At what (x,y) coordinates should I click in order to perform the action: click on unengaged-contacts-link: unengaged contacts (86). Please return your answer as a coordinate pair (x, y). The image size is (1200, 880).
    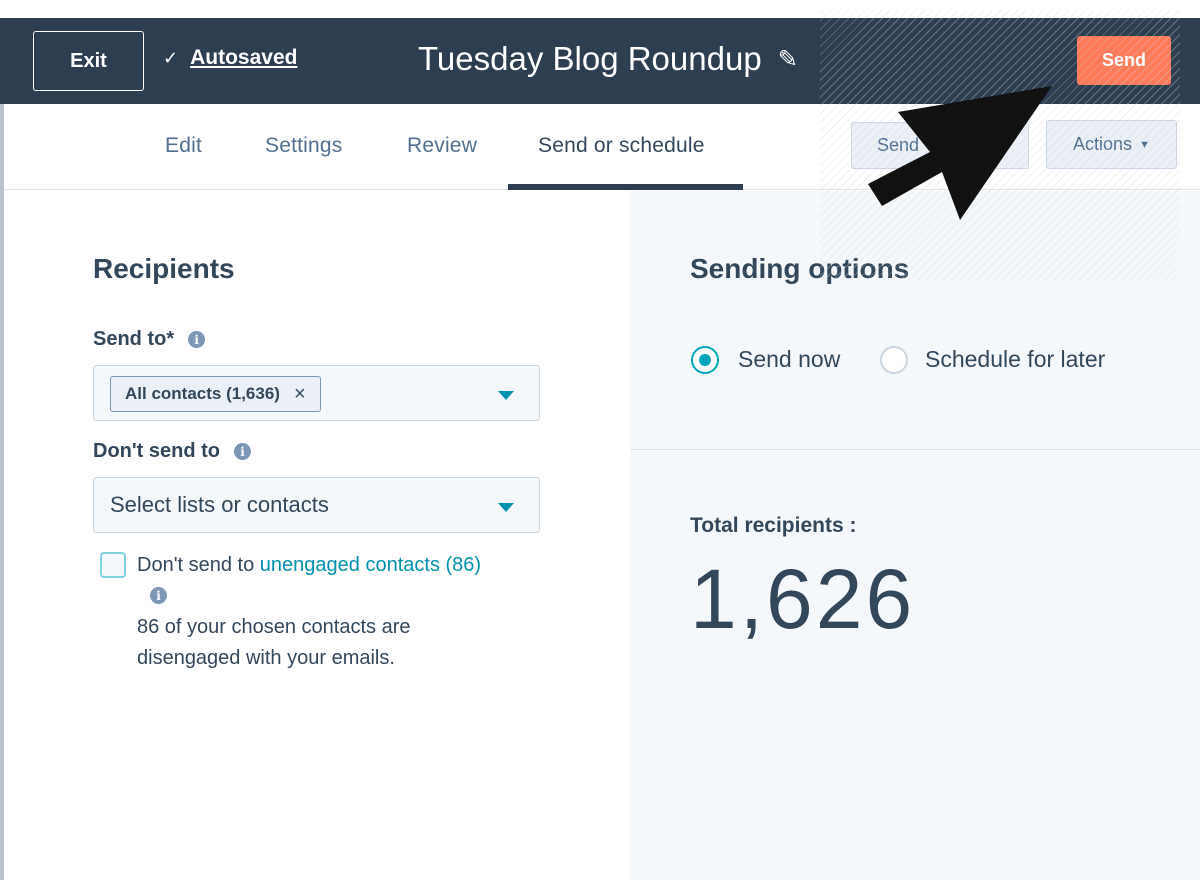
    Looking at the image, I should click on (370, 565).